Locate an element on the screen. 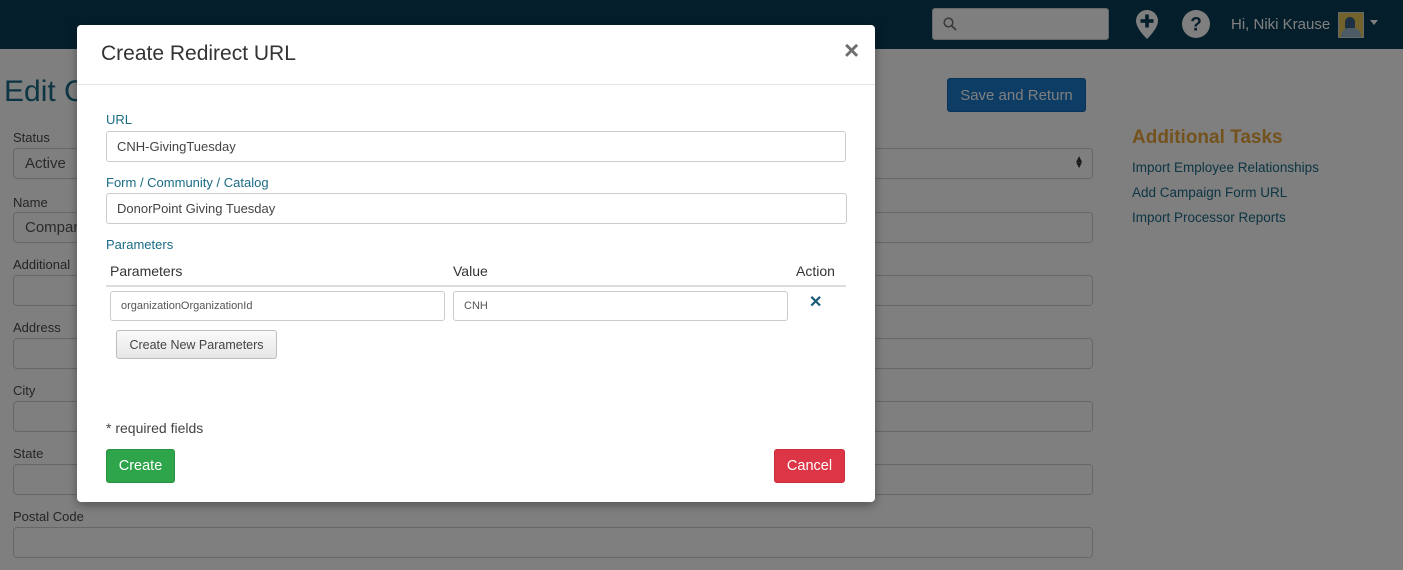  action-column-header: Action is located at coordinates (815, 271).